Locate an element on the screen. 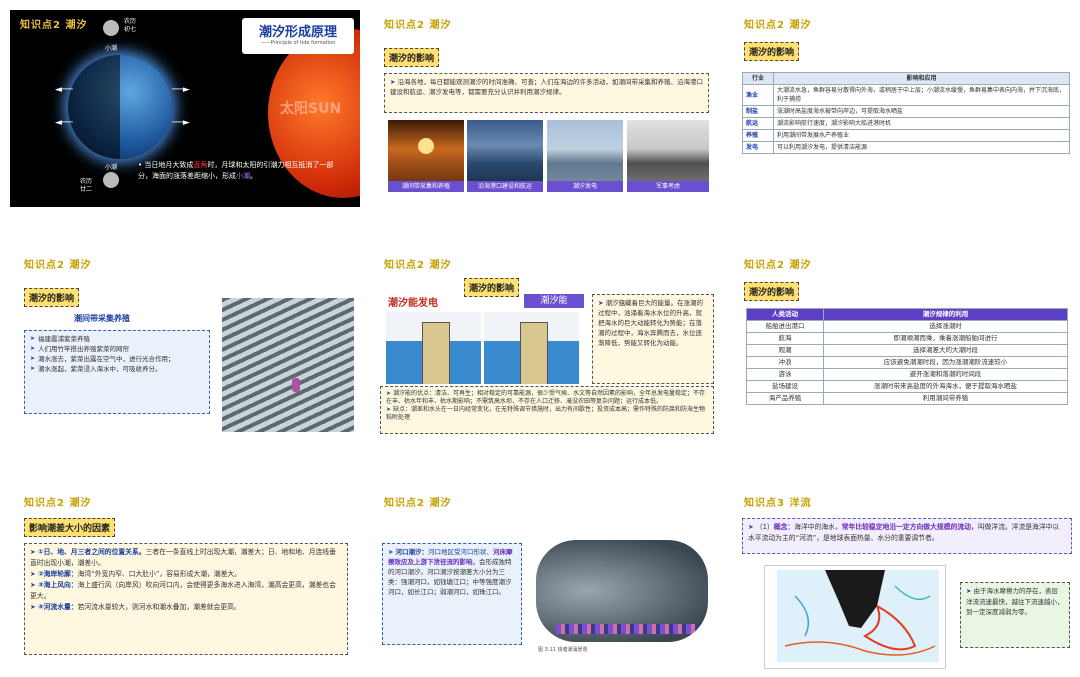 The width and height of the screenshot is (1080, 677). table-header: 人类活动 潮汐规律的利用 is located at coordinates (907, 314).